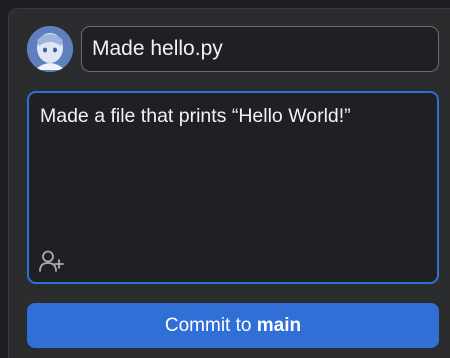 This screenshot has height=358, width=450. Describe the element at coordinates (260, 49) in the screenshot. I see `commit-summary-input: Made hello.py` at that location.